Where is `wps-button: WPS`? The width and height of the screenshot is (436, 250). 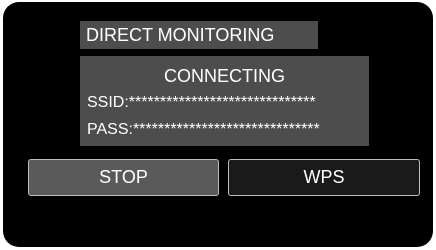 wps-button: WPS is located at coordinates (324, 177).